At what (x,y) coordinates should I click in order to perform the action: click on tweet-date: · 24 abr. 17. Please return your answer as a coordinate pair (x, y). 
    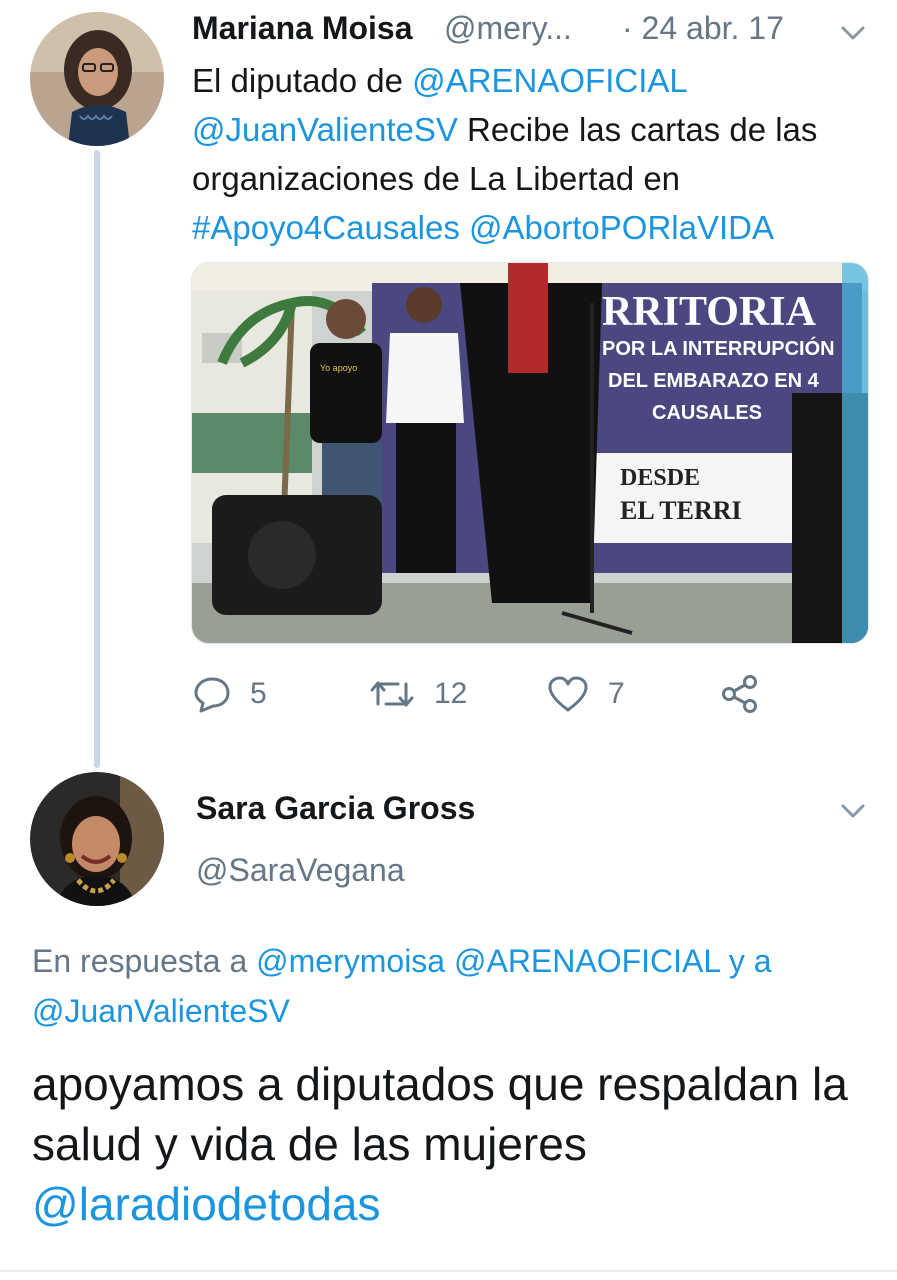
    Looking at the image, I should click on (703, 28).